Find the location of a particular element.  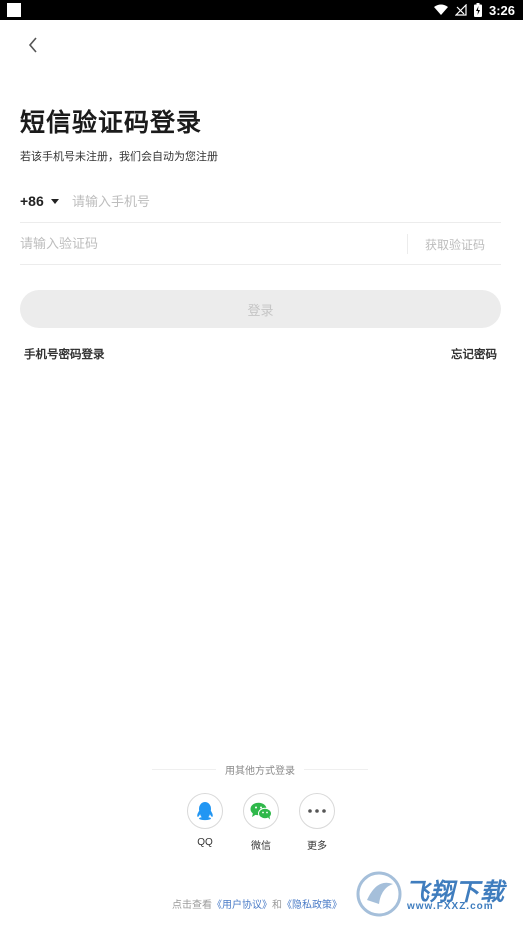

no-signal-icon is located at coordinates (460, 10).